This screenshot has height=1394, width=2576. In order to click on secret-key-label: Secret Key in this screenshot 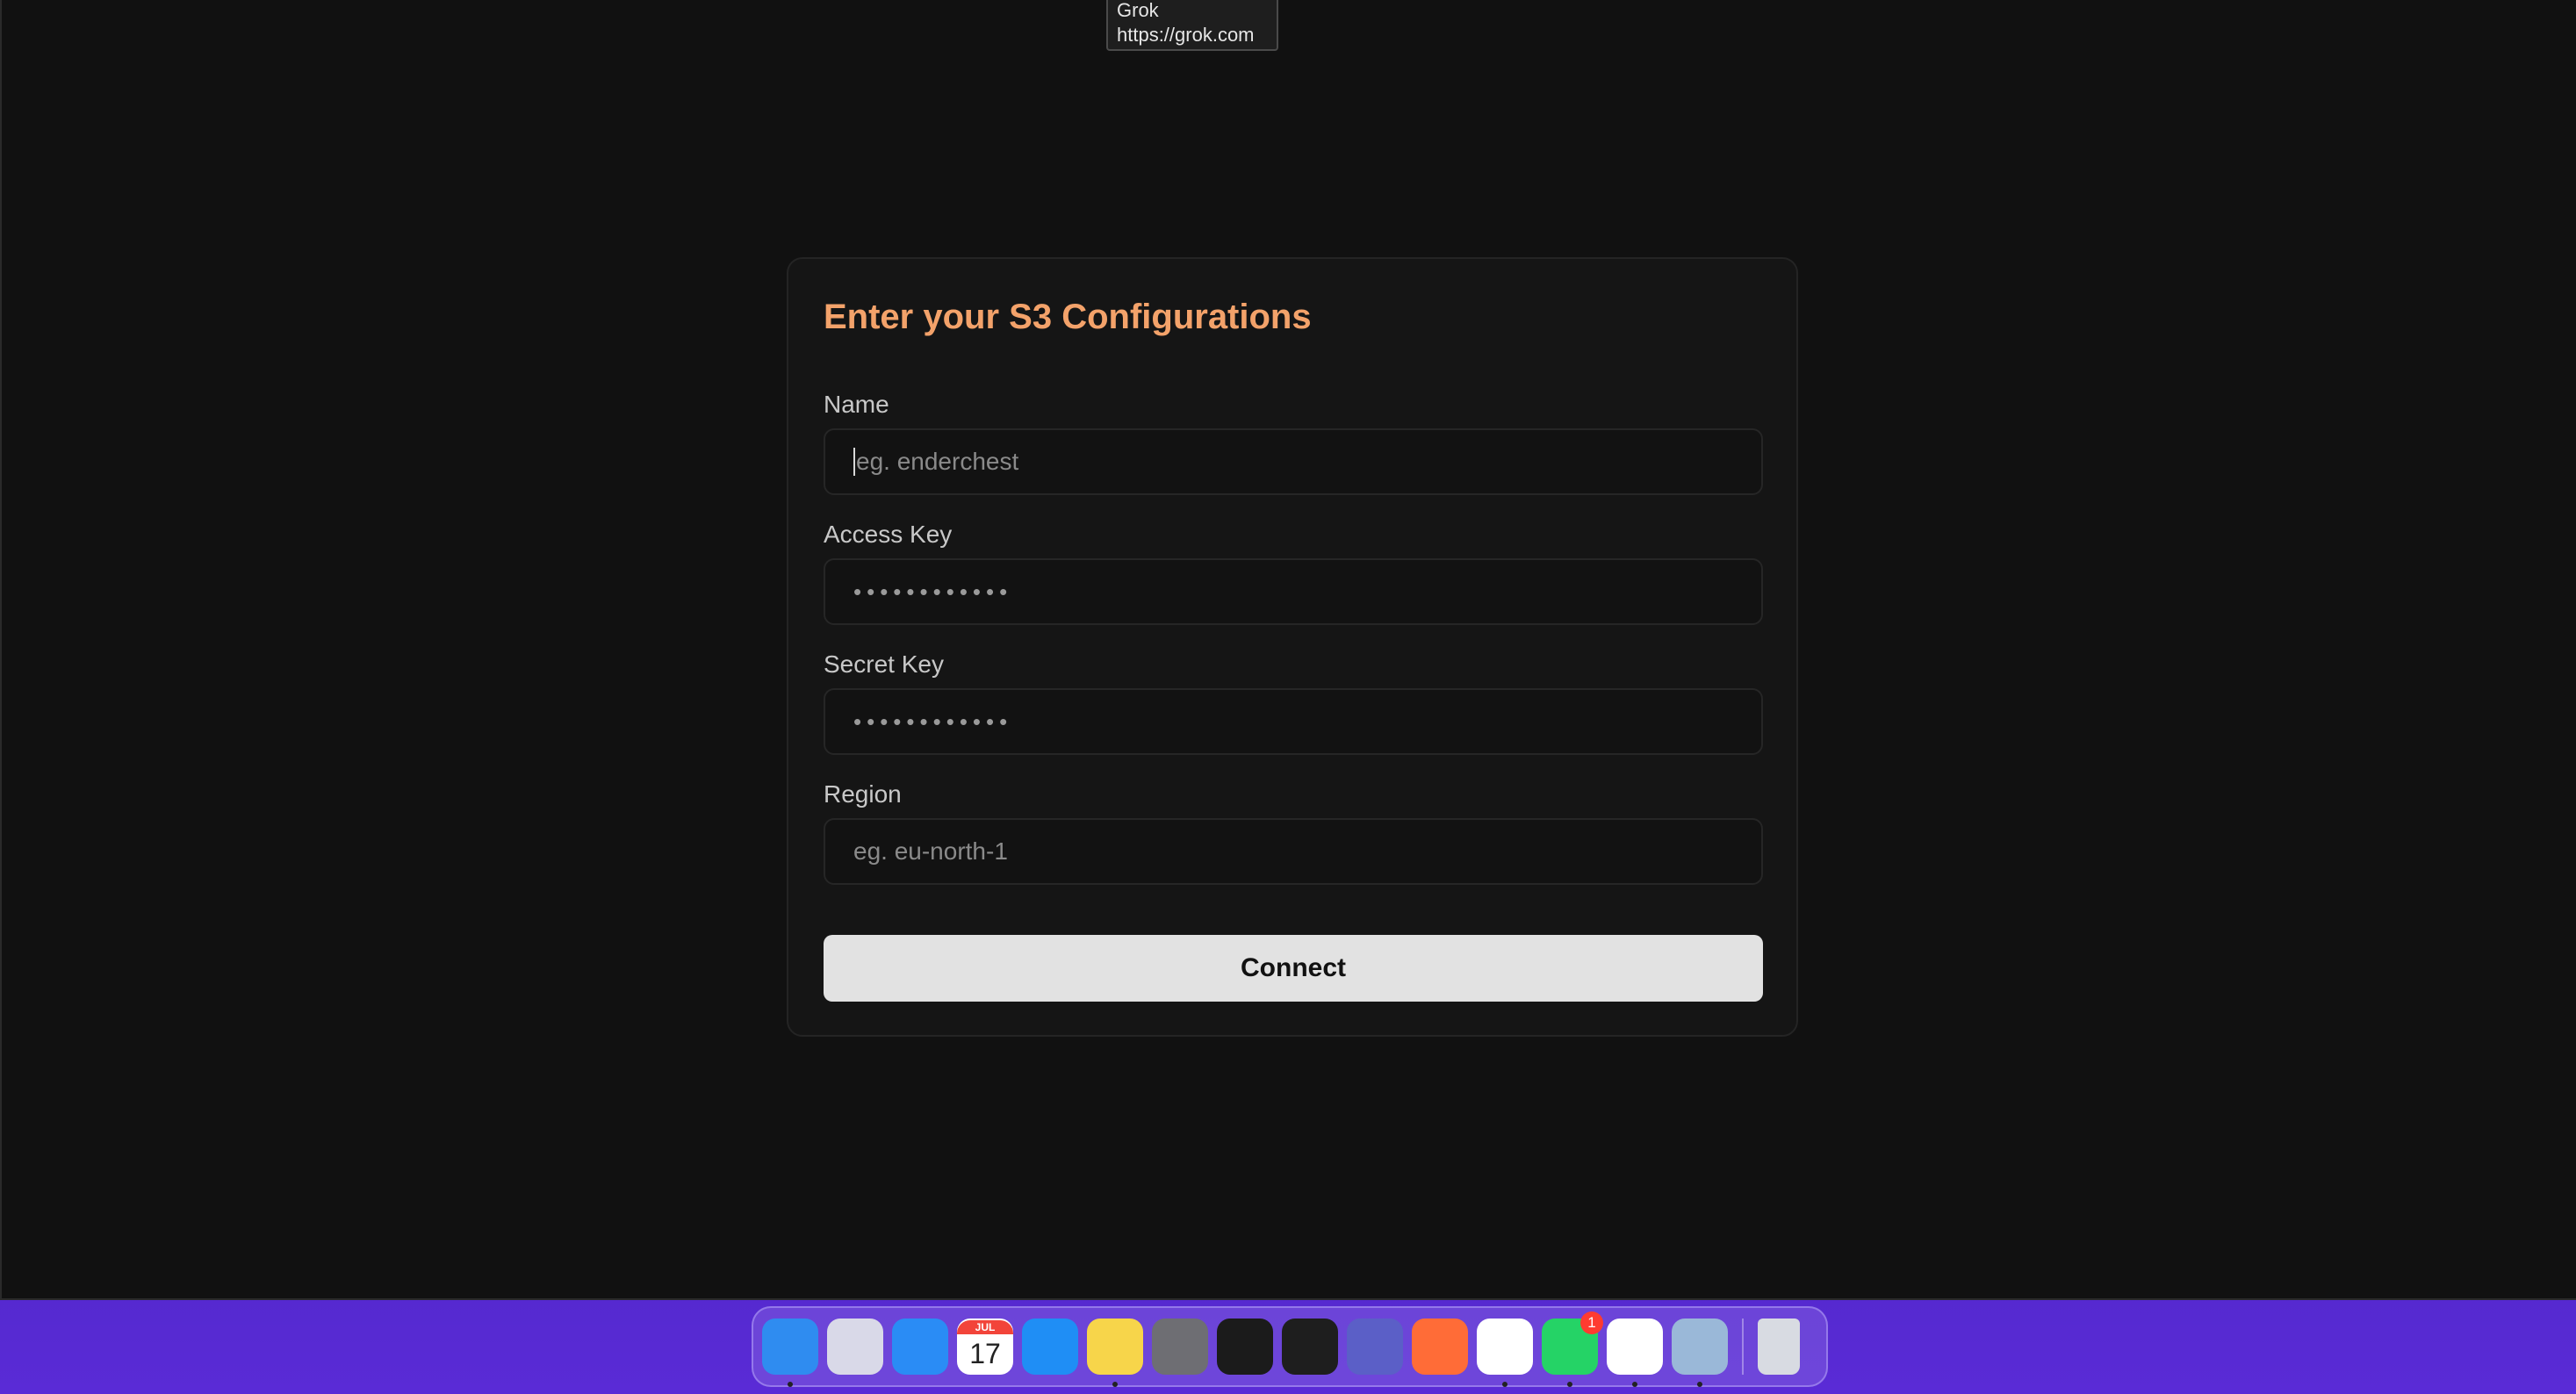, I will do `click(884, 664)`.